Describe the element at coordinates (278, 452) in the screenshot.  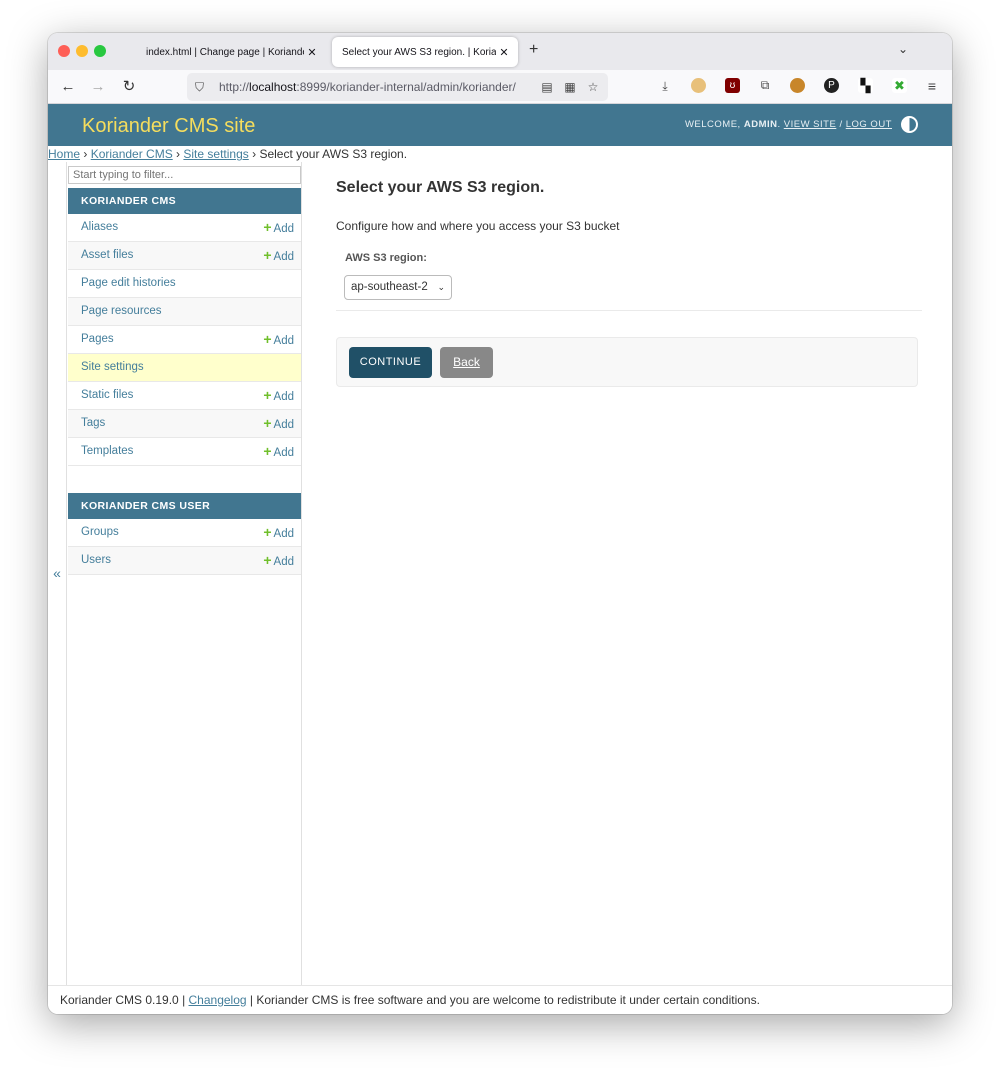
I see `add-templates-button: + Add` at that location.